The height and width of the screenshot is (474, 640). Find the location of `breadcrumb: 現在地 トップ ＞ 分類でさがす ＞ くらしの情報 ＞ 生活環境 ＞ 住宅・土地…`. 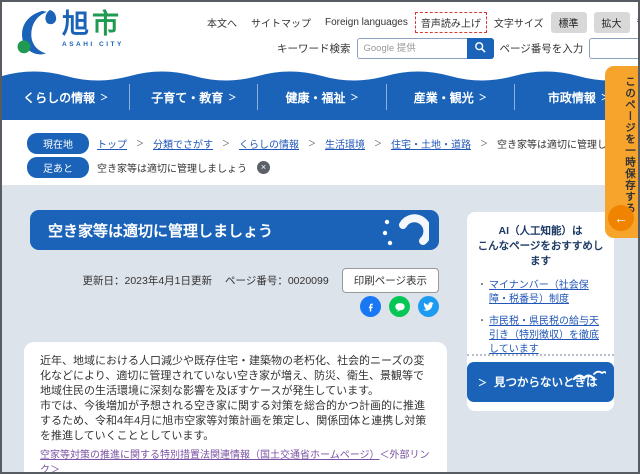

breadcrumb: 現在地 トップ ＞ 分類でさがす ＞ くらしの情報 ＞ 生活環境 ＞ 住宅・土地… is located at coordinates (332, 143).